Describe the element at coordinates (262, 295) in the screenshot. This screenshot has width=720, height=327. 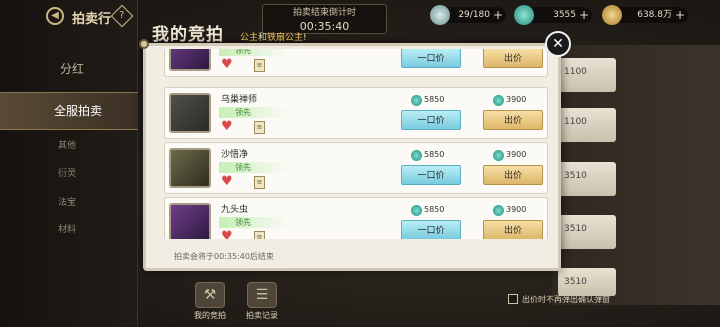
I see `scroll-icon: ☰` at that location.